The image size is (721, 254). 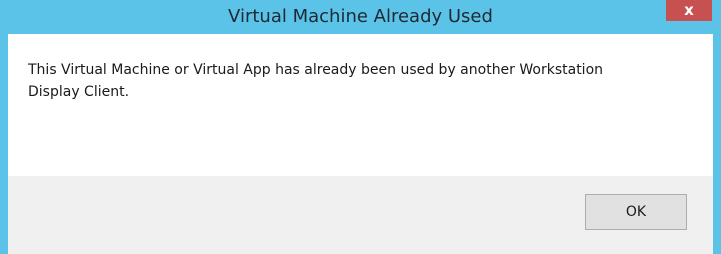 I want to click on close-icon: x, so click(x=689, y=10).